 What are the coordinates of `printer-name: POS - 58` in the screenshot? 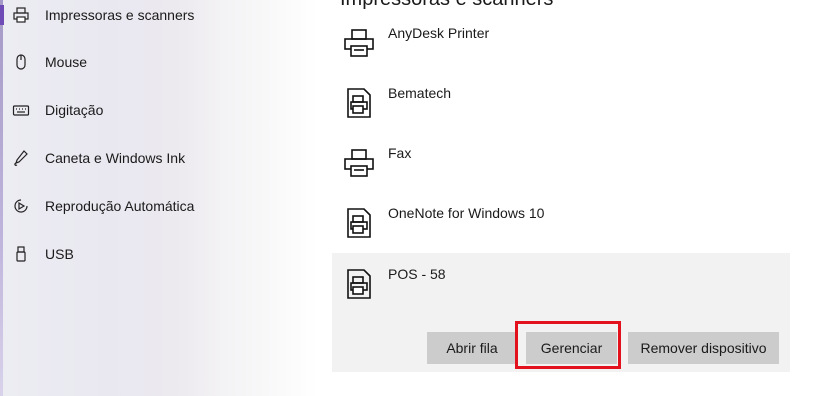 It's located at (417, 274).